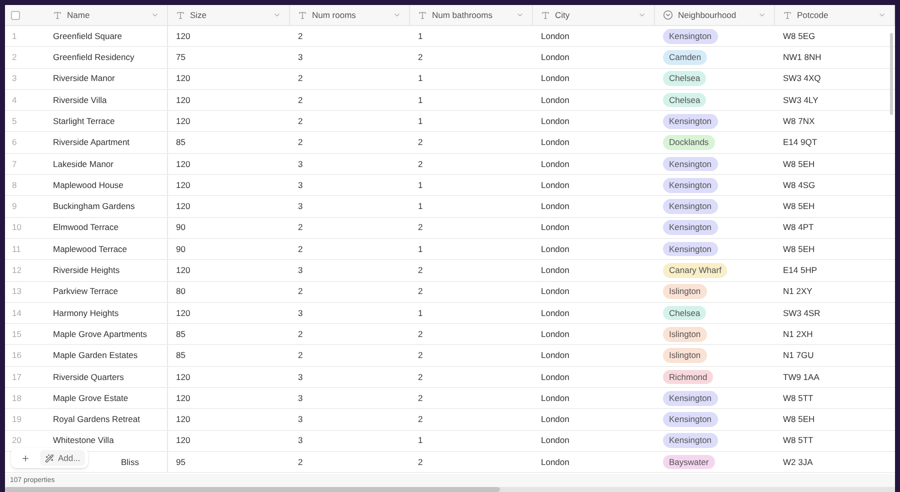 The height and width of the screenshot is (492, 900). Describe the element at coordinates (715, 15) in the screenshot. I see `column-header: Neighbourhood` at that location.